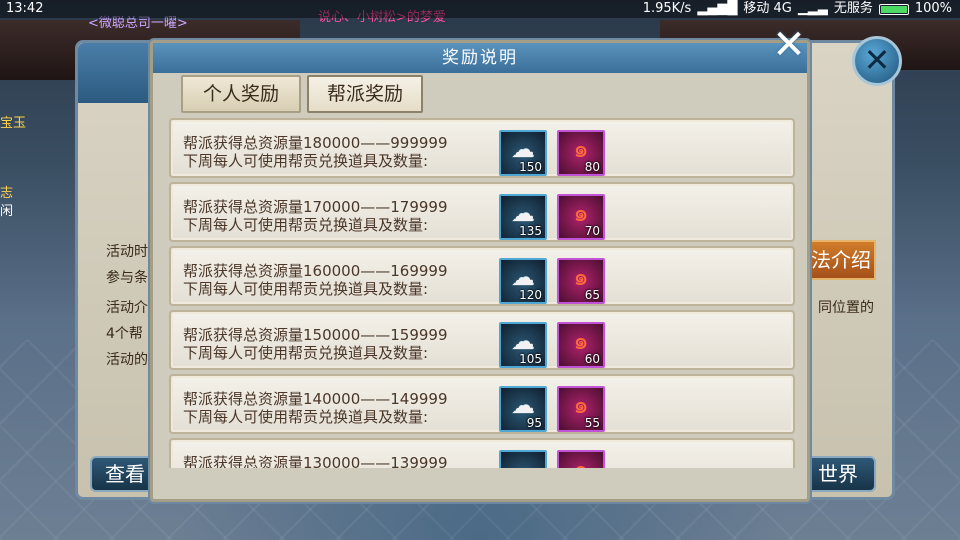  Describe the element at coordinates (25, 8) in the screenshot. I see `status-time: 13:42` at that location.